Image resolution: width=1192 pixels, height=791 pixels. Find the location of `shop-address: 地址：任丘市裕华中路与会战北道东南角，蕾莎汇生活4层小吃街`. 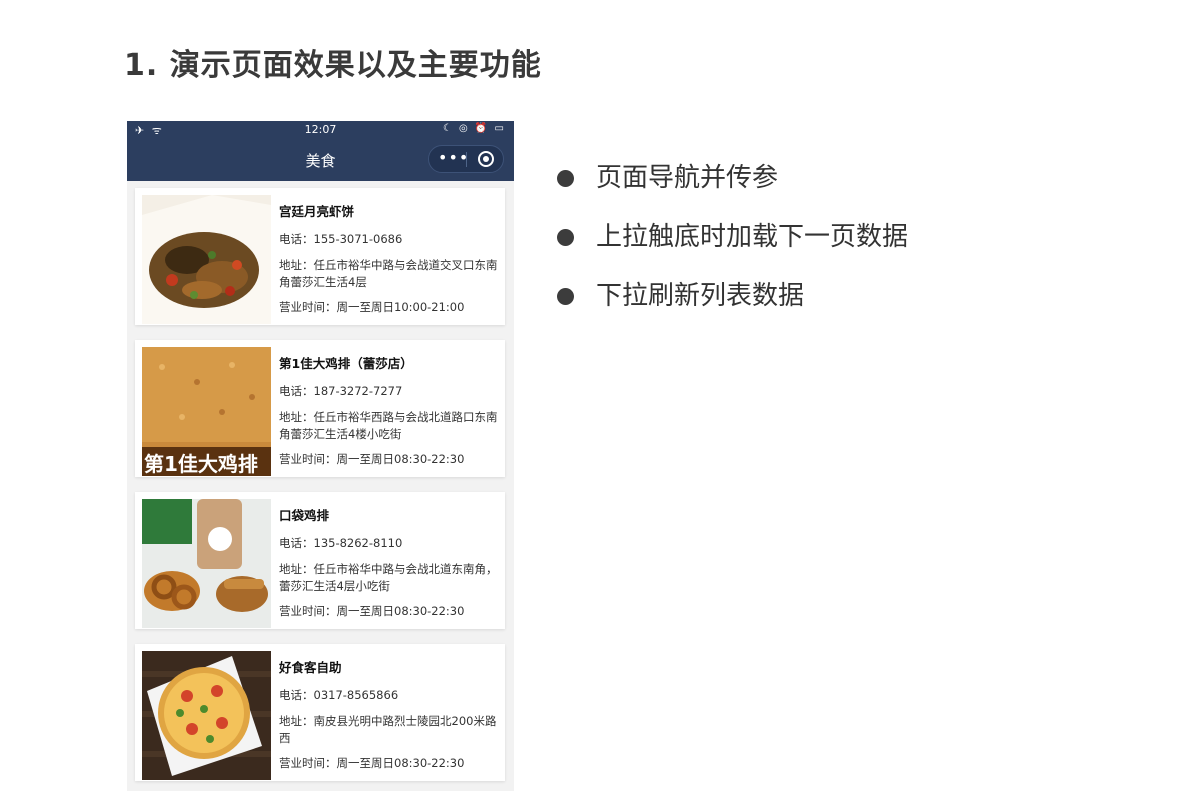

shop-address: 地址：任丘市裕华中路与会战北道东南角，蕾莎汇生活4层小吃街 is located at coordinates (388, 577).